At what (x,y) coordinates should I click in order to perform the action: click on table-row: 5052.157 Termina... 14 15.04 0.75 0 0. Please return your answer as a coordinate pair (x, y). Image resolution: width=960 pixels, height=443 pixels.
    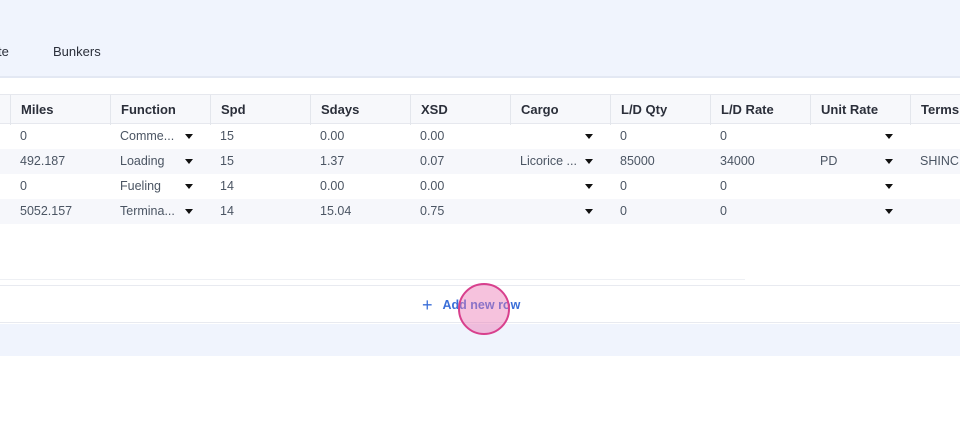
    Looking at the image, I should click on (480, 211).